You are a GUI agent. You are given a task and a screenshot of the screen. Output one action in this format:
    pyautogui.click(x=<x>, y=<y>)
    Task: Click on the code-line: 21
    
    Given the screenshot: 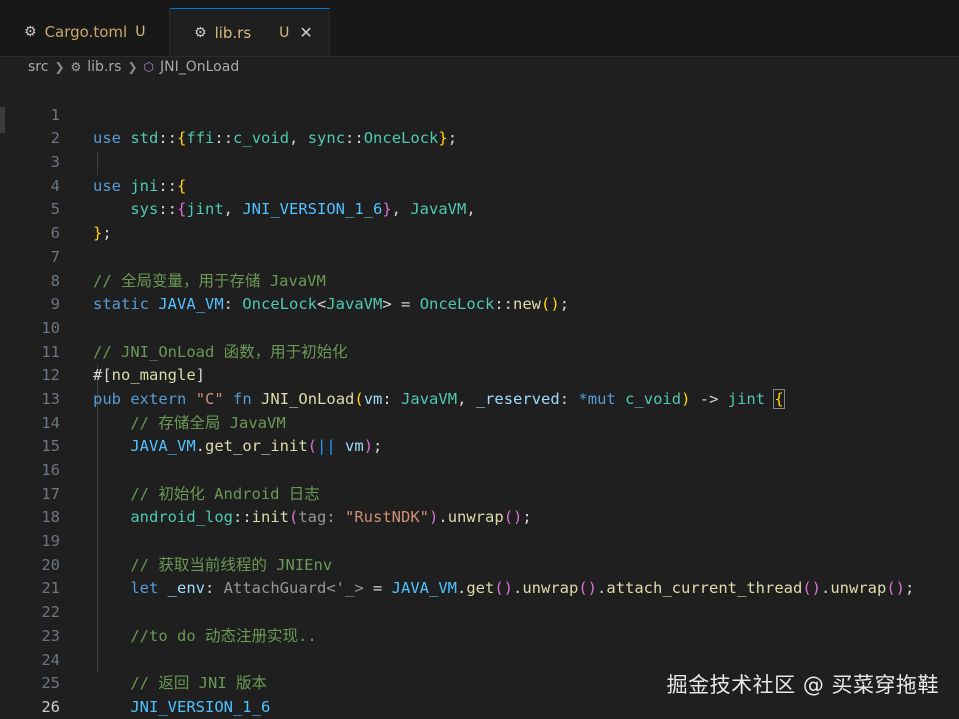 What is the action you would take?
    pyautogui.click(x=479, y=575)
    